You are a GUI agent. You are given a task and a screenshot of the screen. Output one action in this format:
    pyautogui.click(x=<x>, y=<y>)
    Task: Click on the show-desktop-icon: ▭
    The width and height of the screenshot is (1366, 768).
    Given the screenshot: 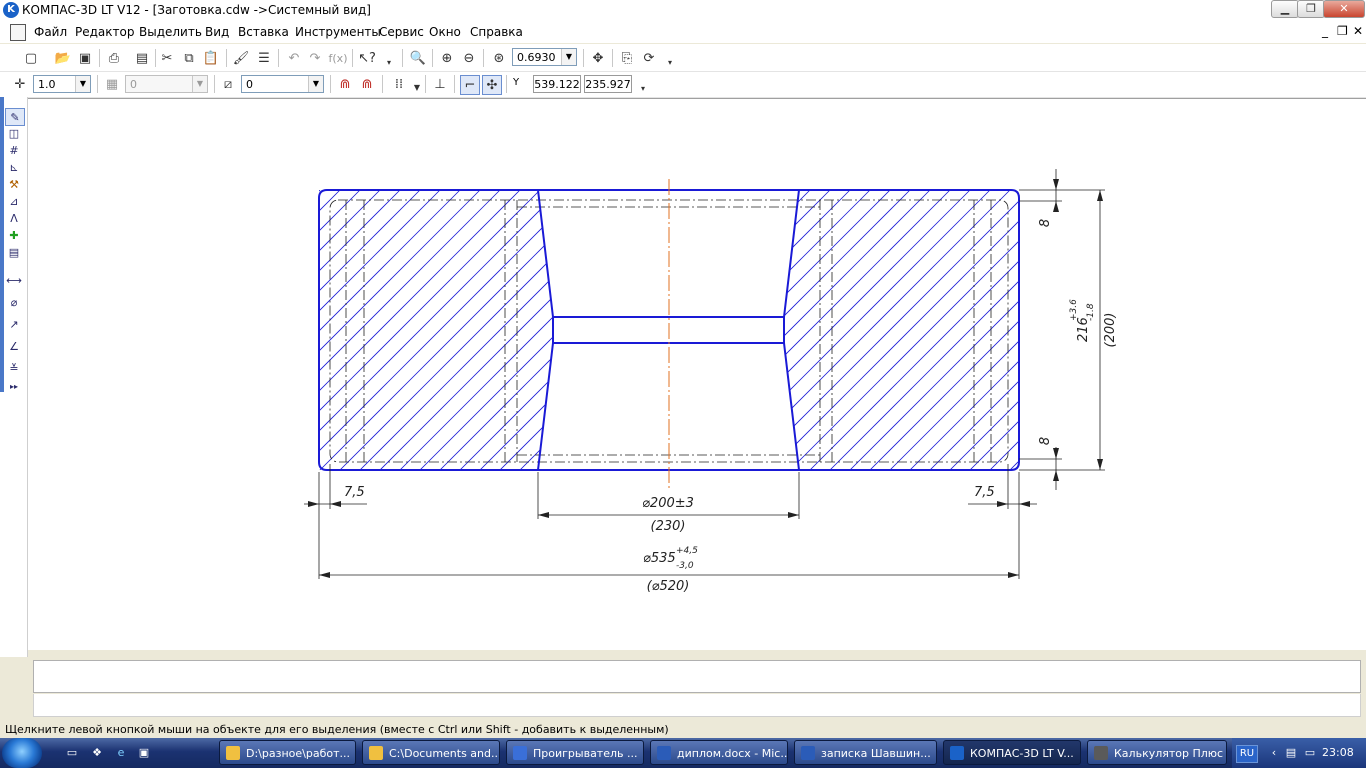 What is the action you would take?
    pyautogui.click(x=72, y=753)
    